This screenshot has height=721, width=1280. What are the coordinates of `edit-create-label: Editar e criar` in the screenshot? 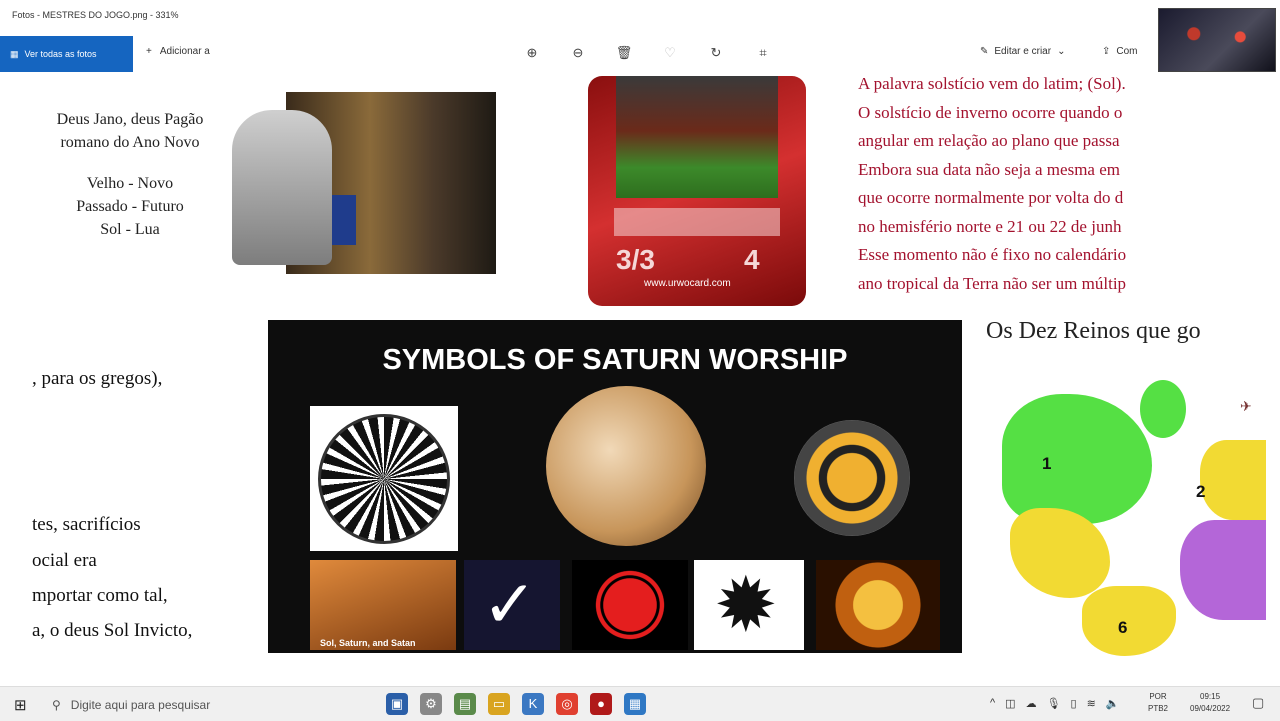 It's located at (1023, 51).